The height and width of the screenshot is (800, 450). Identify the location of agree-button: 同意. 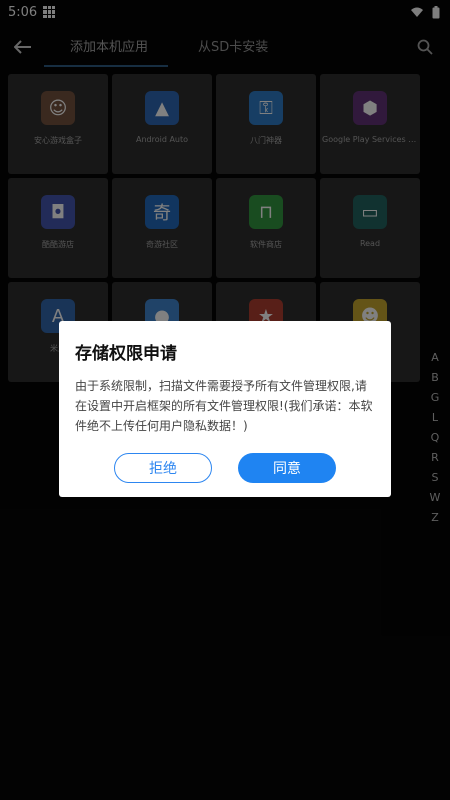
(287, 468).